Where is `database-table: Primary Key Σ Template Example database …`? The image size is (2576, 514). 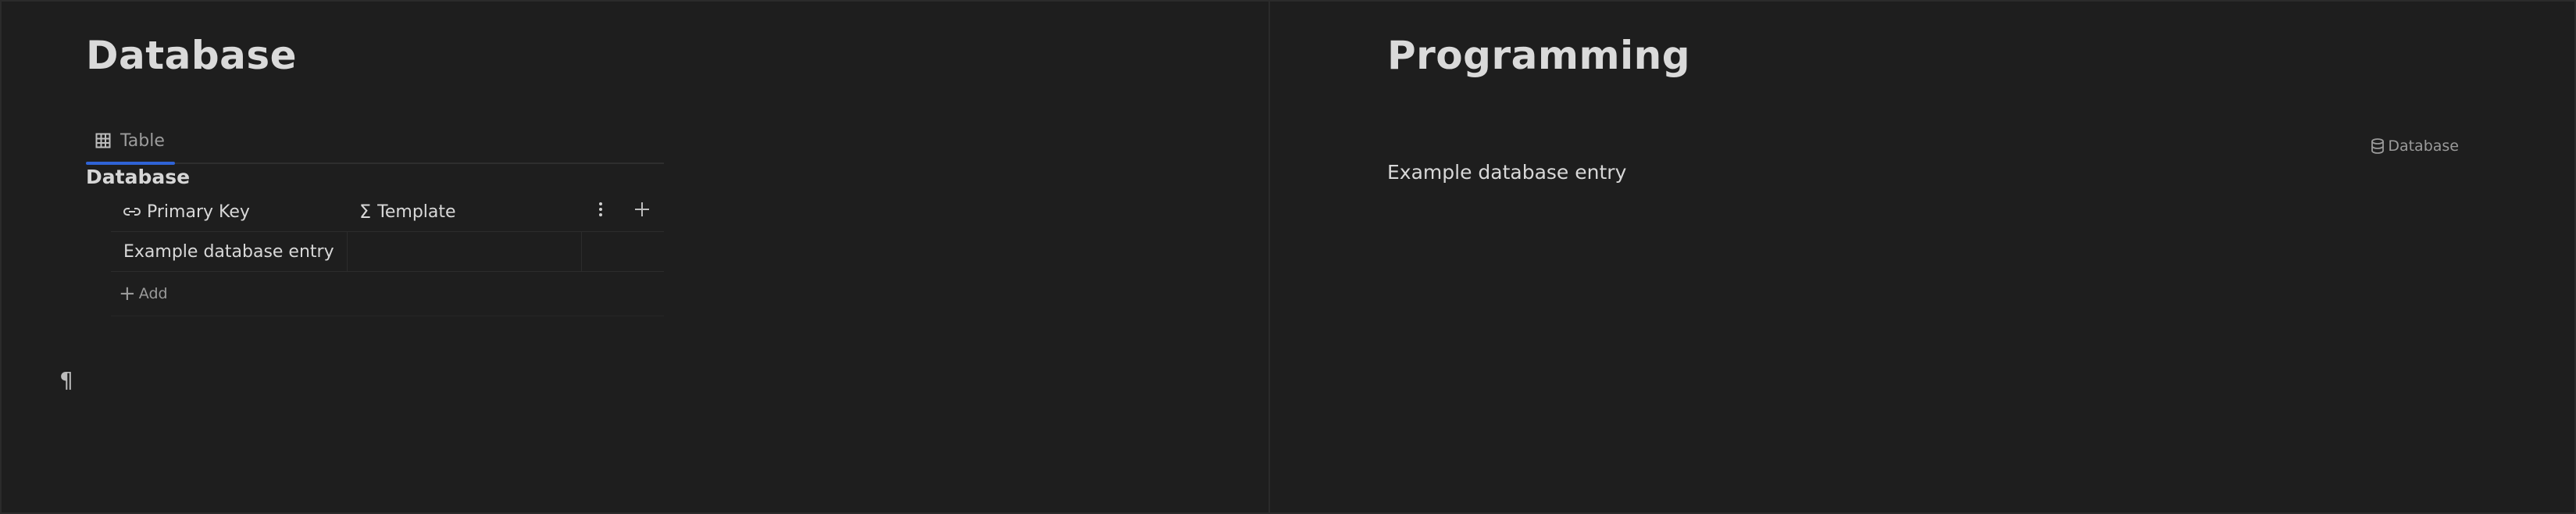 database-table: Primary Key Σ Template Example database … is located at coordinates (387, 254).